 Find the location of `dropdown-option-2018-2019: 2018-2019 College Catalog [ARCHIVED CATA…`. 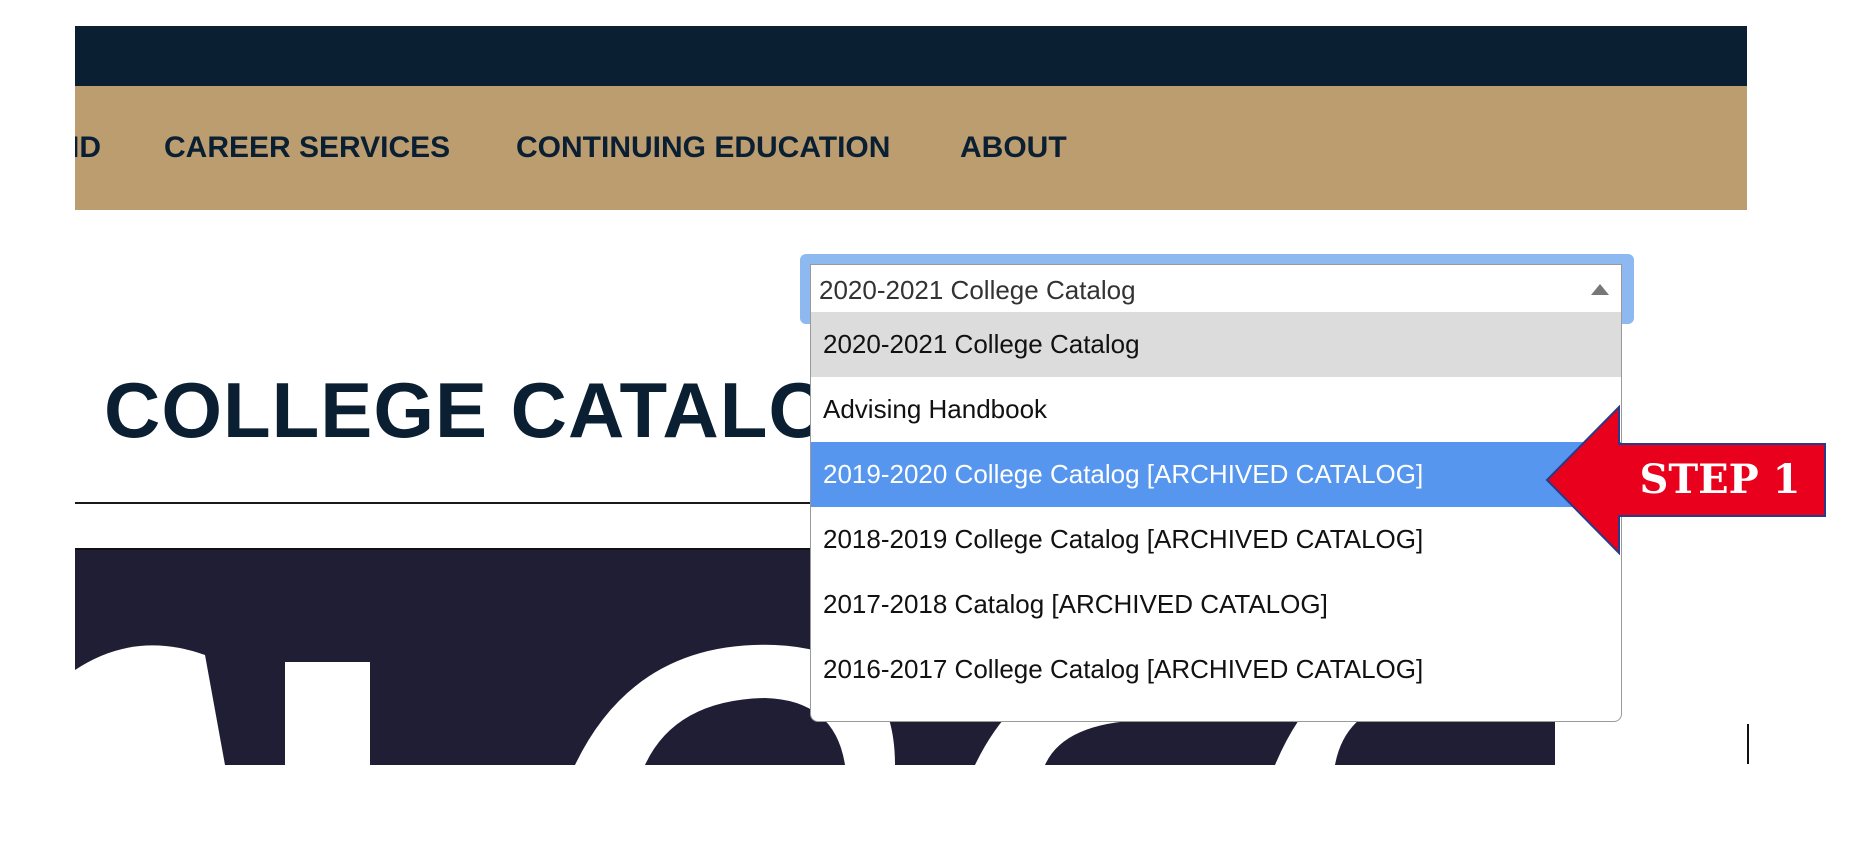

dropdown-option-2018-2019: 2018-2019 College Catalog [ARCHIVED CATA… is located at coordinates (1216, 539).